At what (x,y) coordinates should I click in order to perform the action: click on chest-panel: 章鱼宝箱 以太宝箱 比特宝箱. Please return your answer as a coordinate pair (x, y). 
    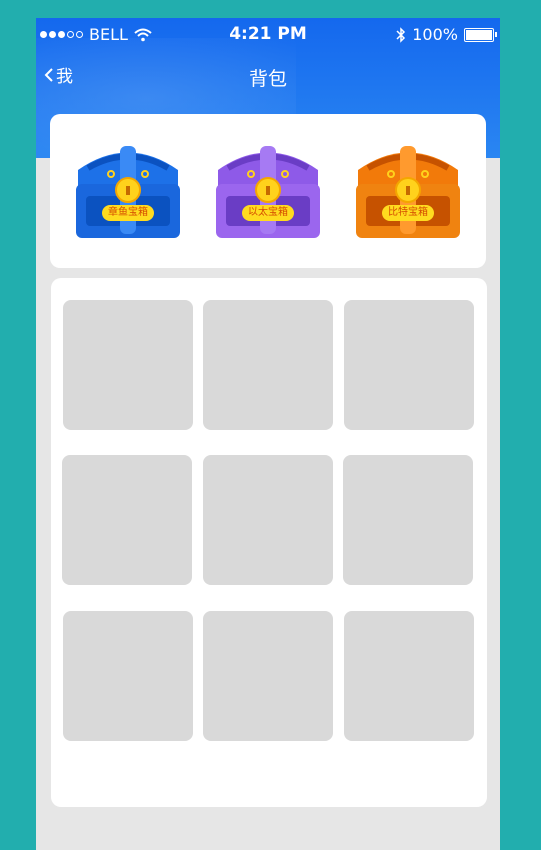
    Looking at the image, I should click on (268, 191).